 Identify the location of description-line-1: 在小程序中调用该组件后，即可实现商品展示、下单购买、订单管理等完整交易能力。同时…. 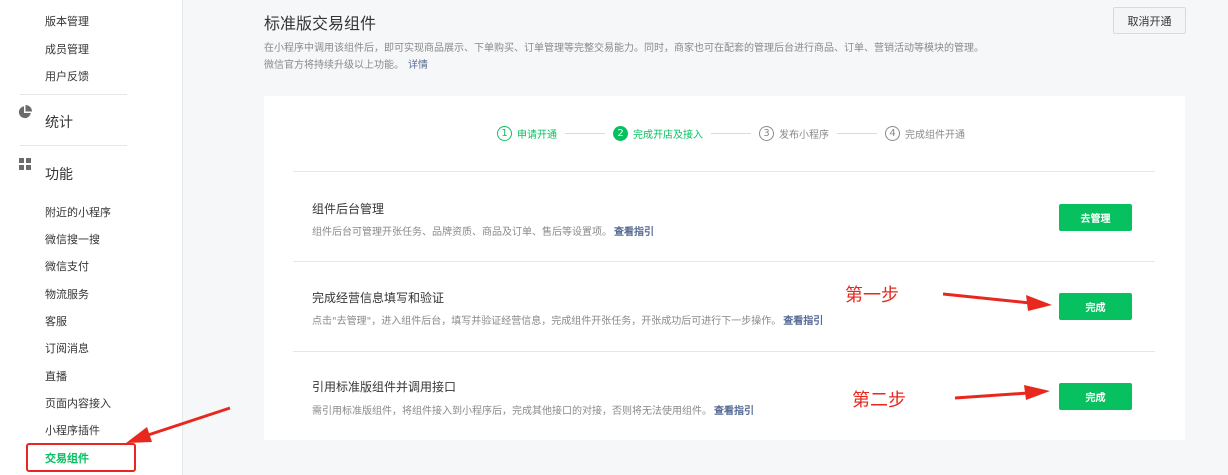
(624, 48).